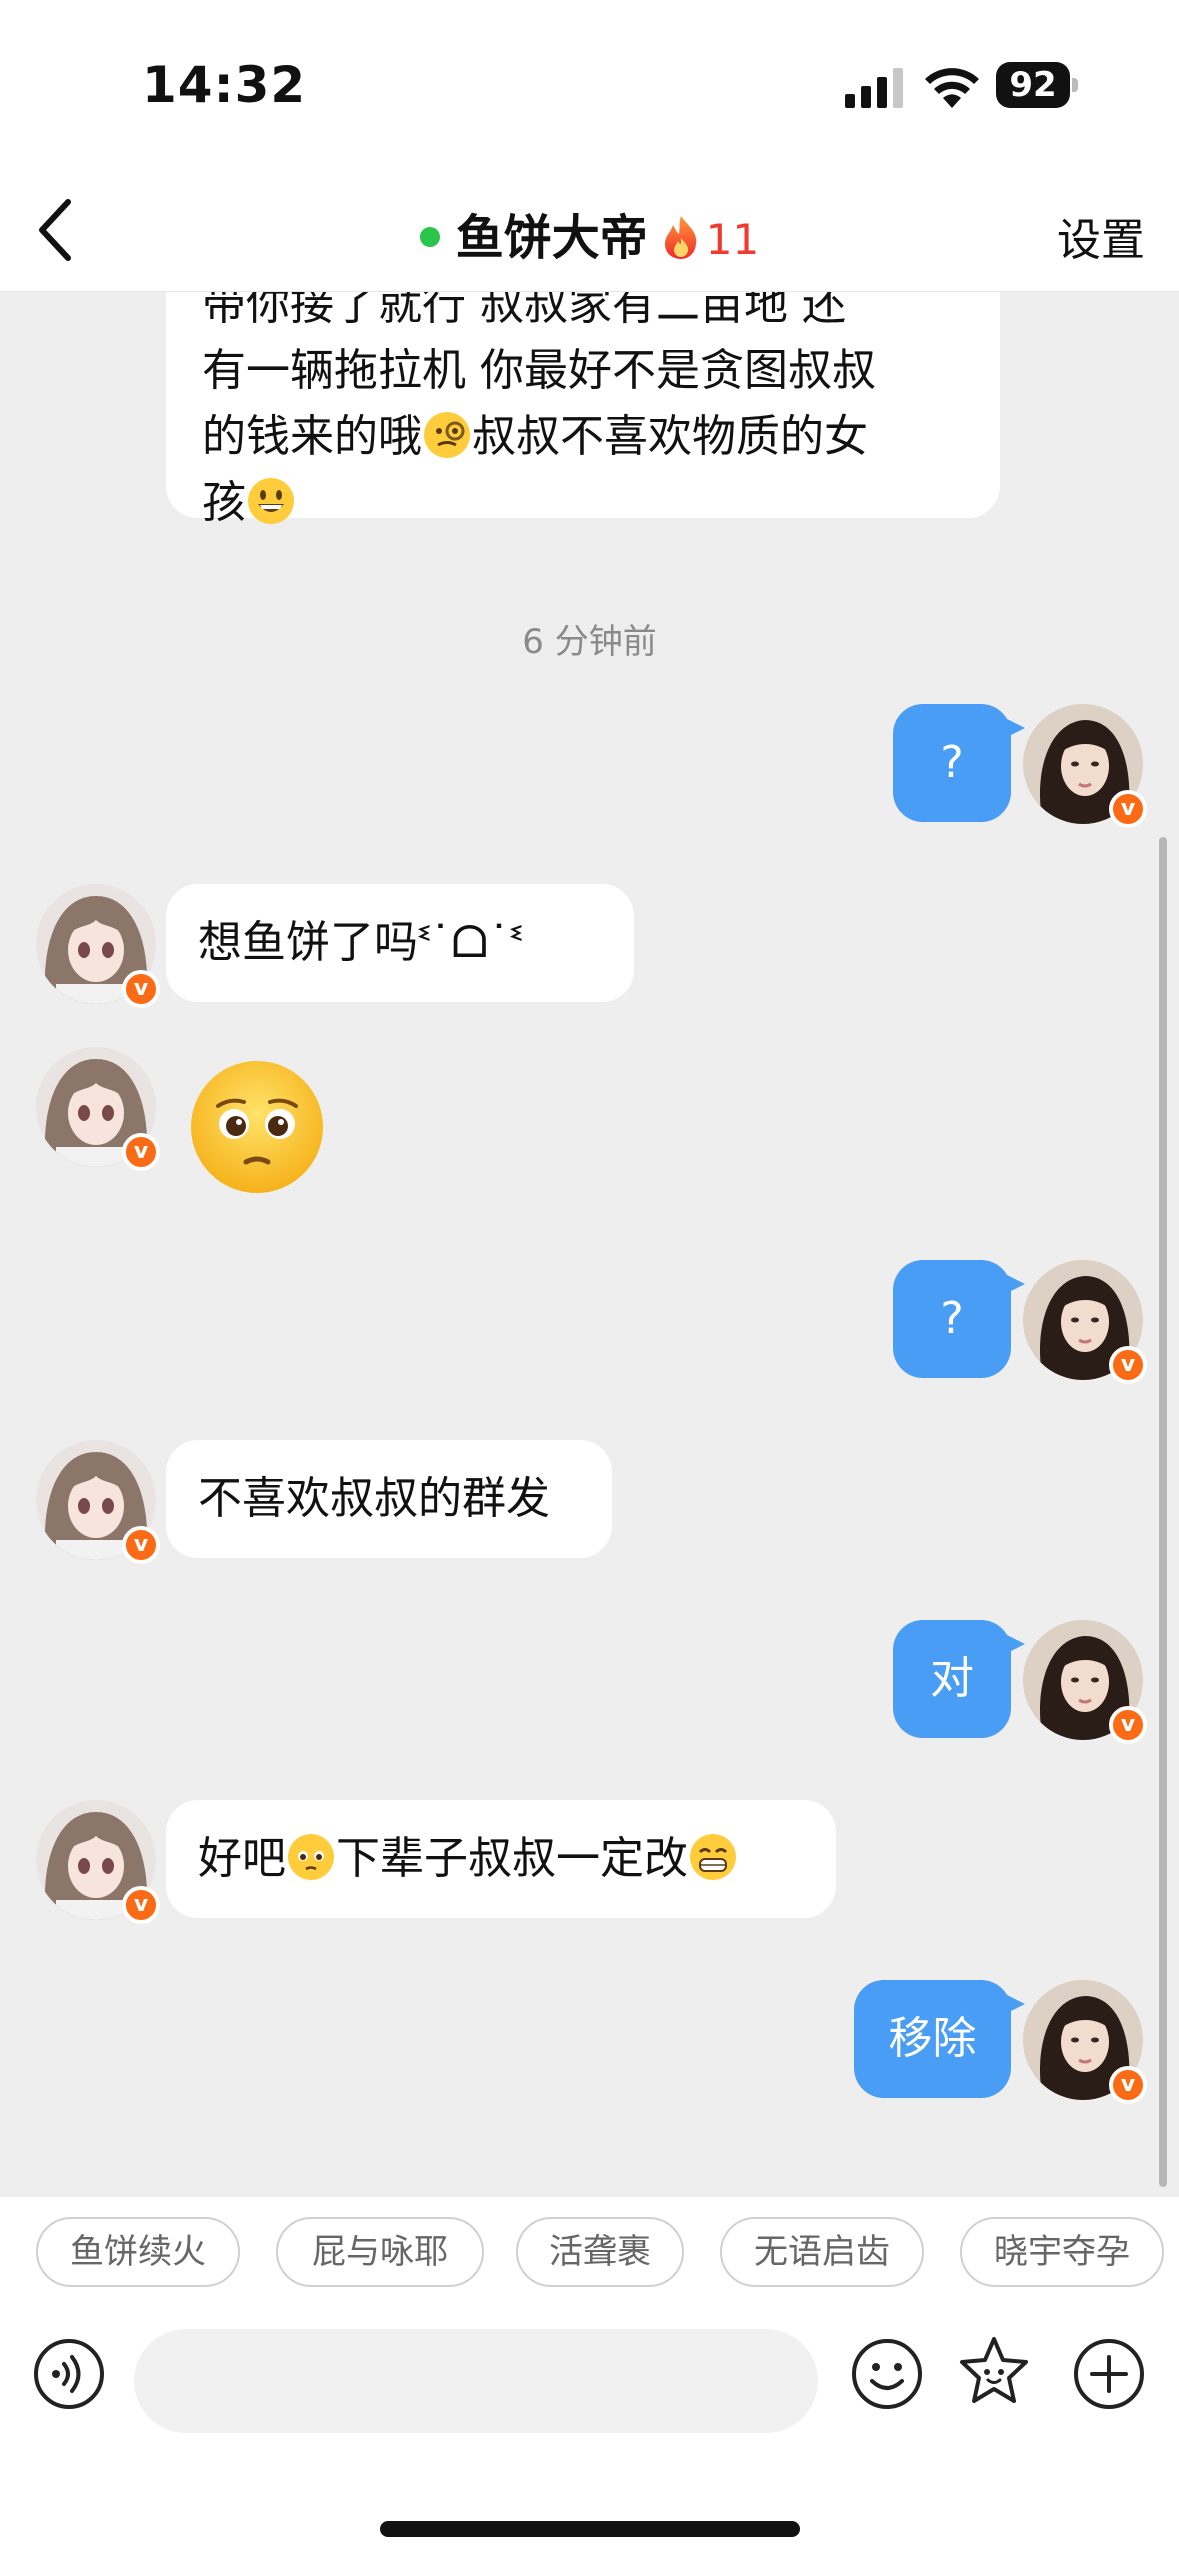 Image resolution: width=1179 pixels, height=2556 pixels. What do you see at coordinates (512, 1858) in the screenshot?
I see `message-text: 下辈子叔叔一定改` at bounding box center [512, 1858].